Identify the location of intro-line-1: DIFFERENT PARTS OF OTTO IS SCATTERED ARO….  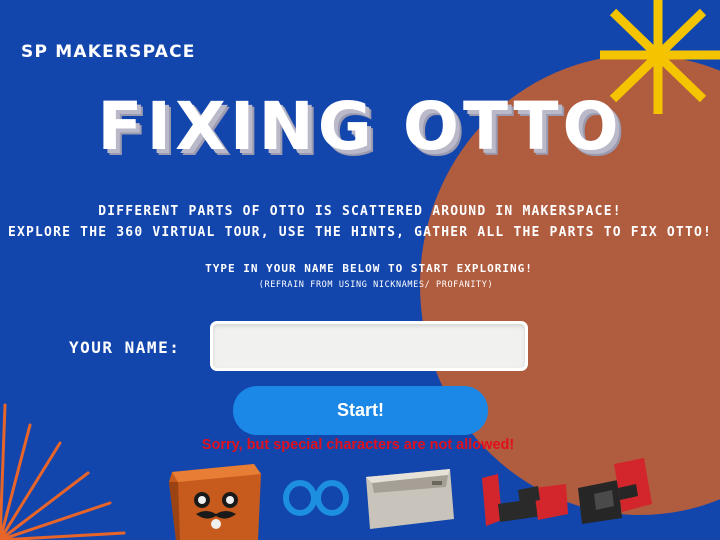
(360, 211).